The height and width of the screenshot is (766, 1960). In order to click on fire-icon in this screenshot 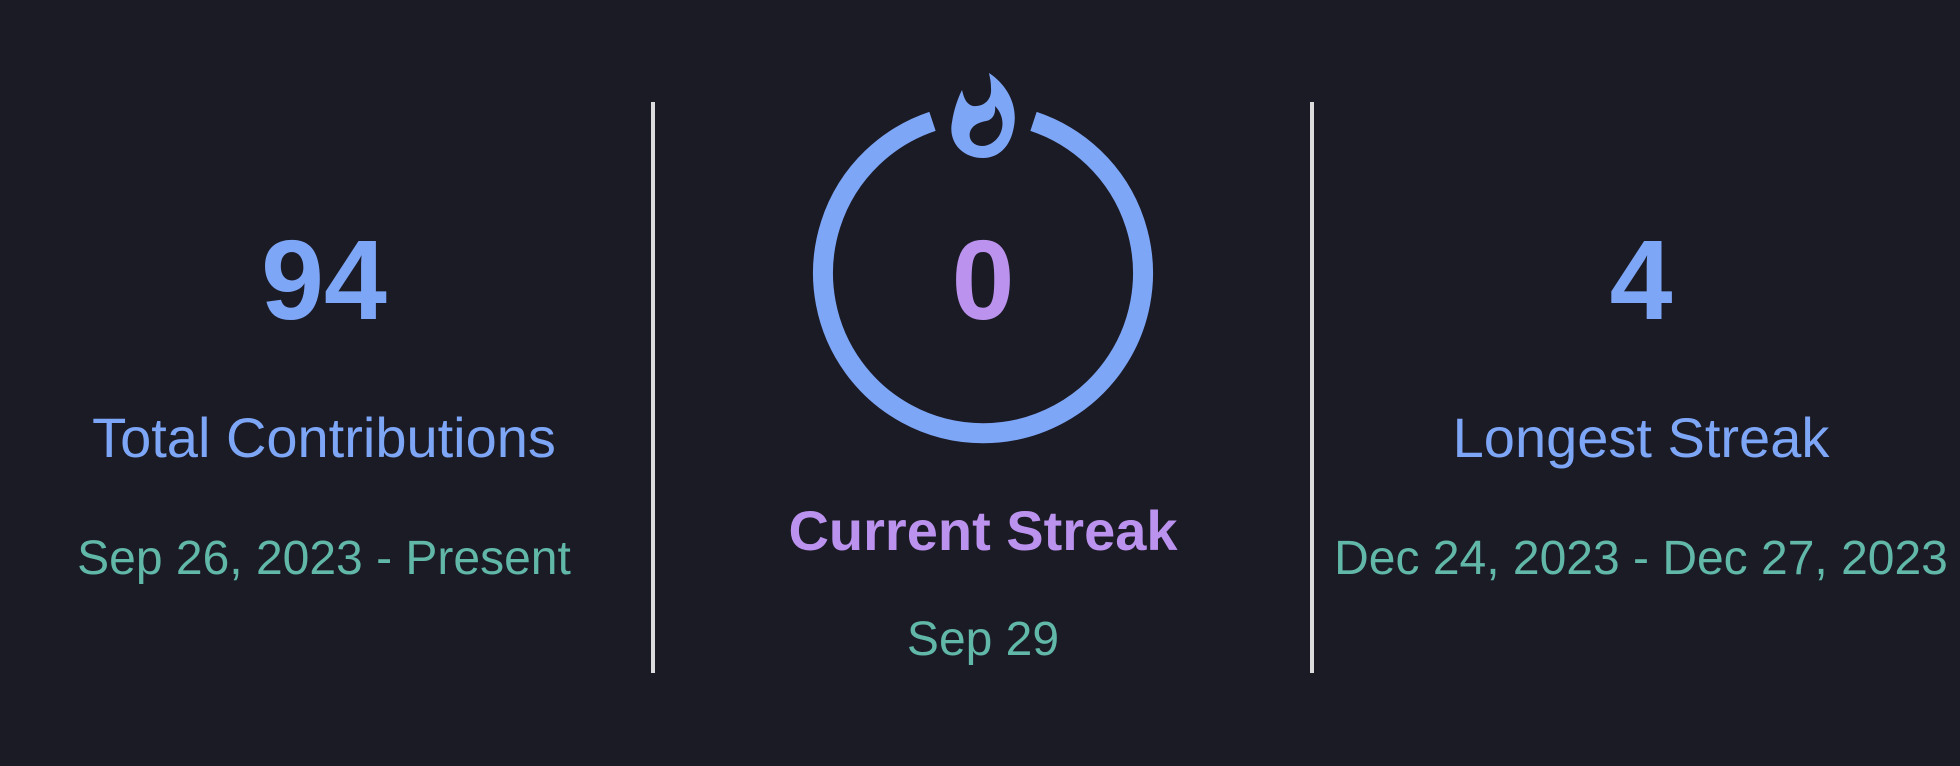, I will do `click(983, 115)`.